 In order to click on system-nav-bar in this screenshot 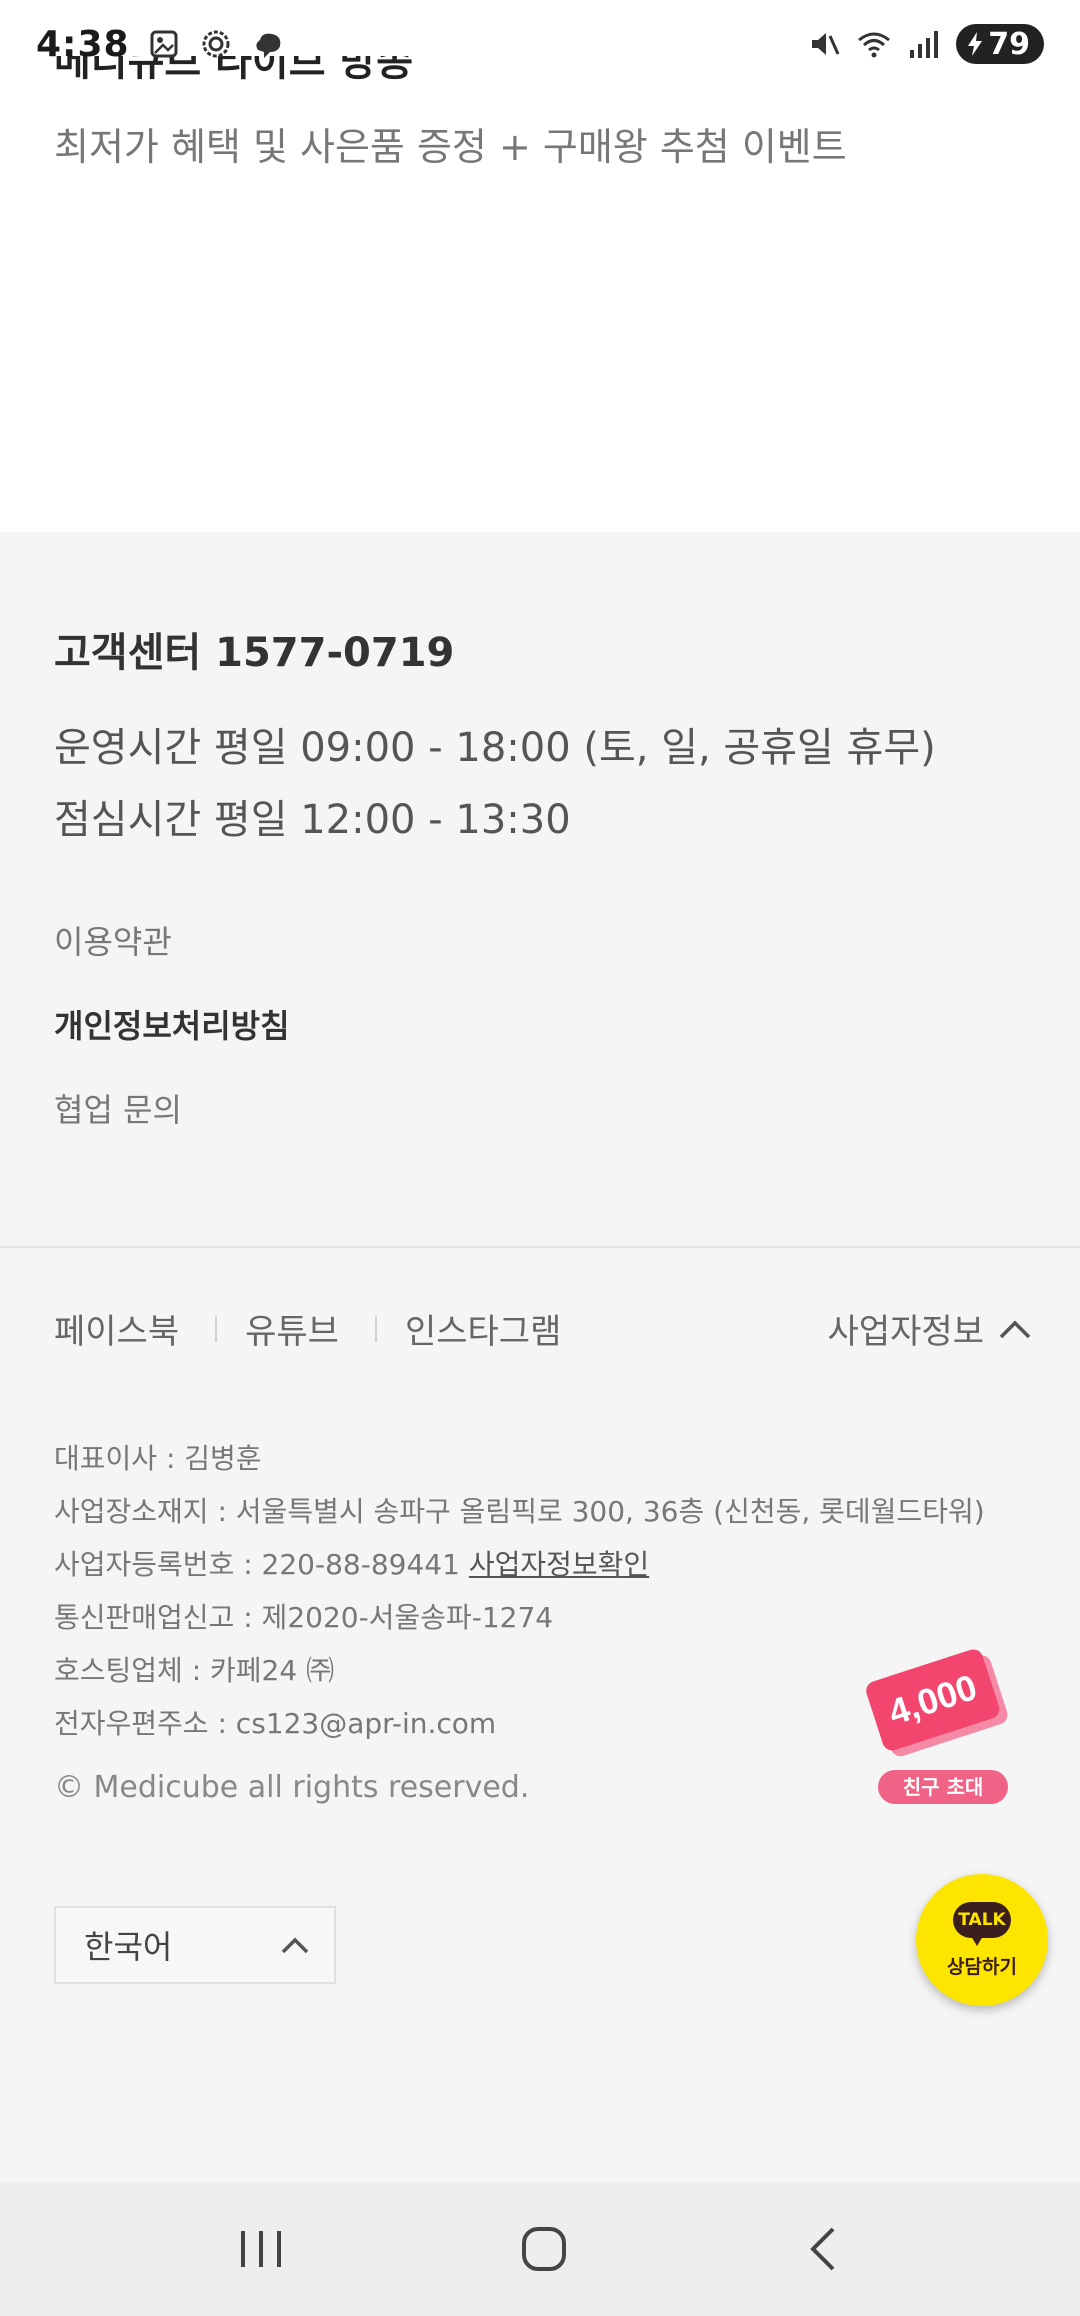, I will do `click(540, 2249)`.